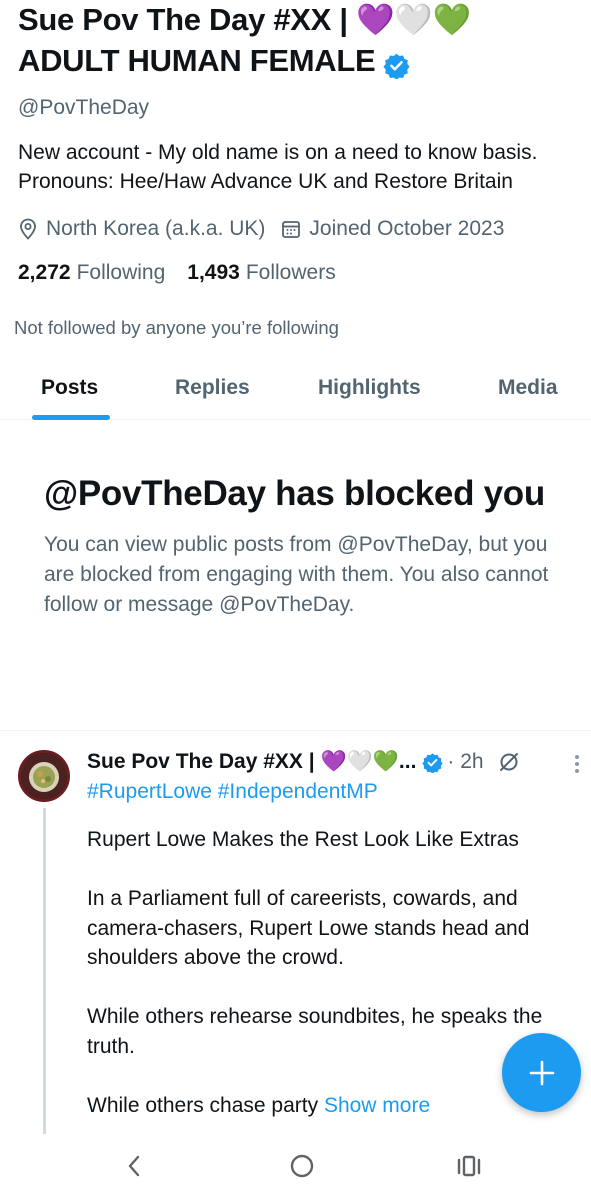  Describe the element at coordinates (176, 327) in the screenshot. I see `not-followed-text: Not followed by anyone you’re following` at that location.